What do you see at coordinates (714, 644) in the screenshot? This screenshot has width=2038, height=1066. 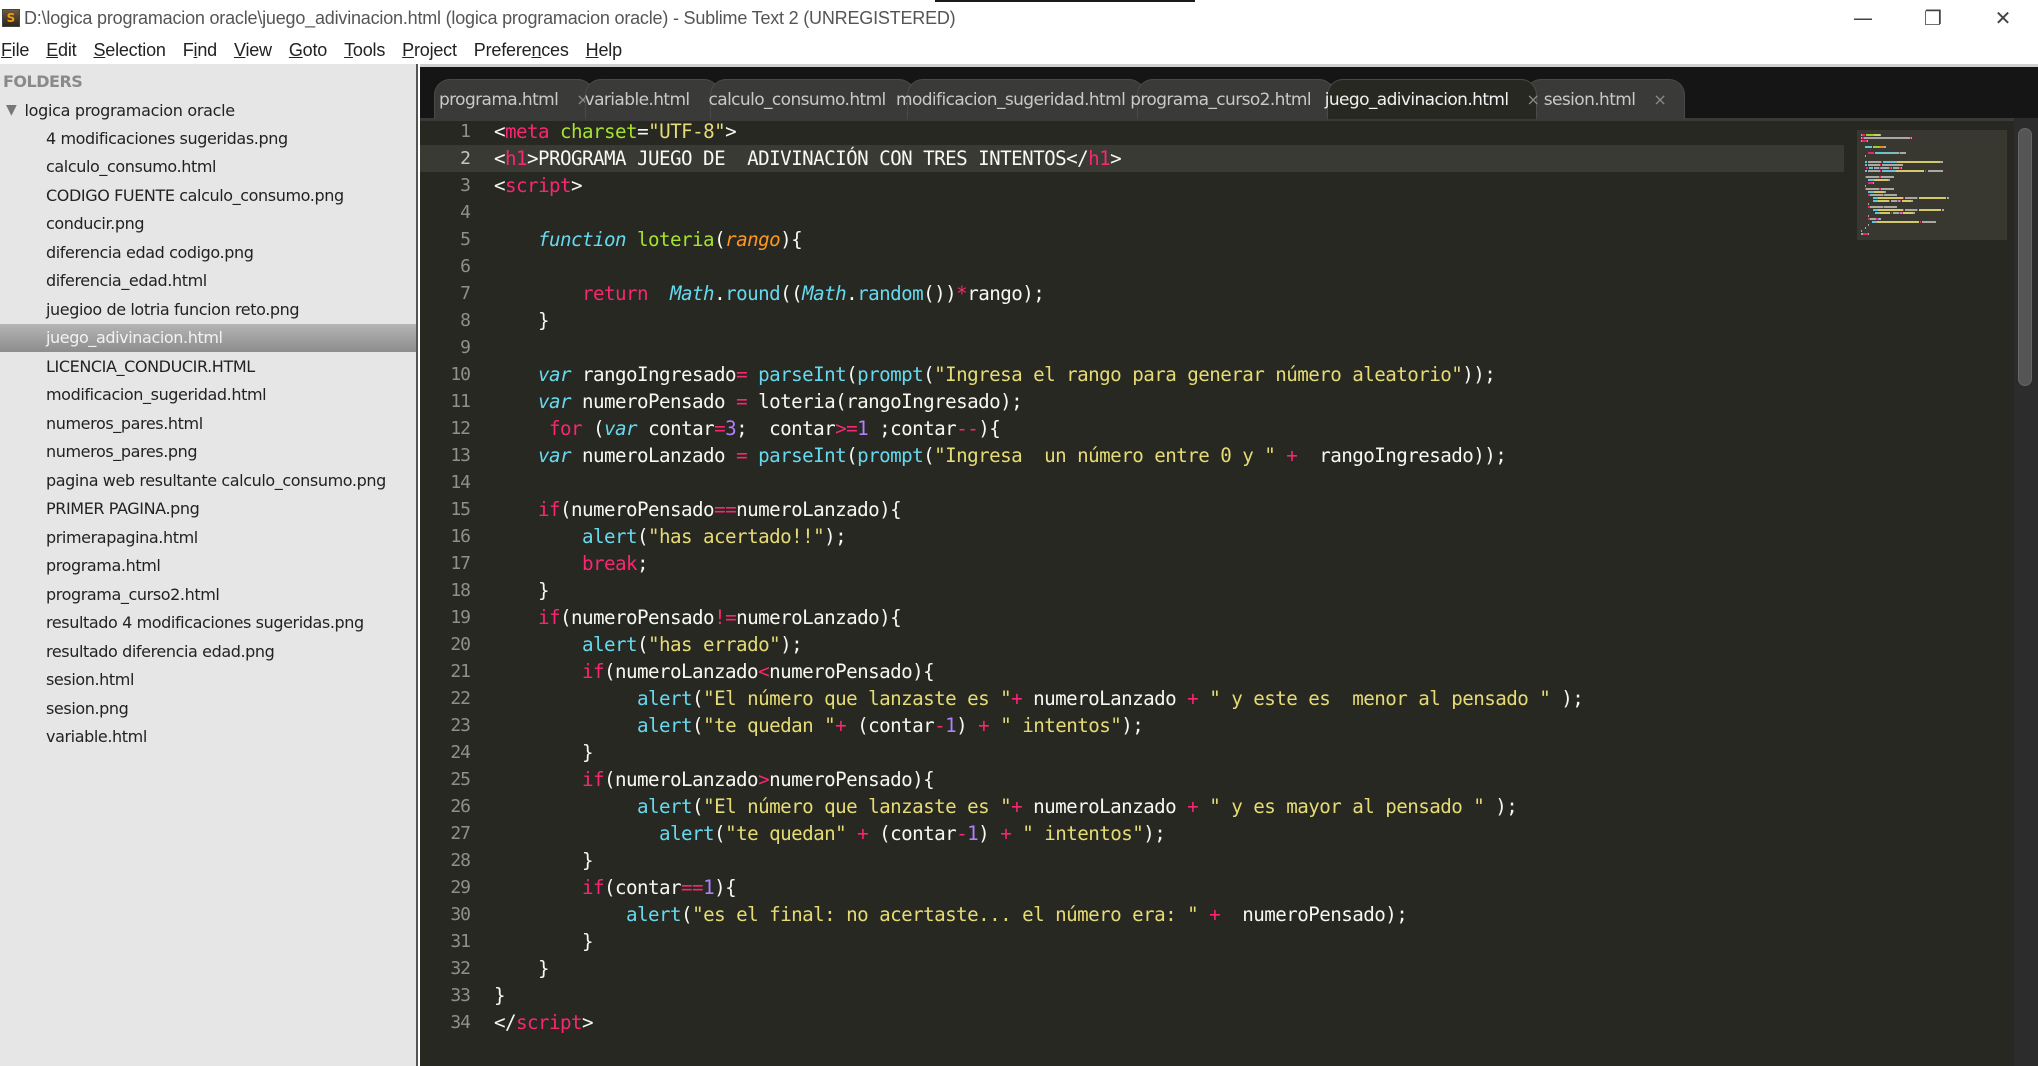 I see `code-token: "has errado"` at bounding box center [714, 644].